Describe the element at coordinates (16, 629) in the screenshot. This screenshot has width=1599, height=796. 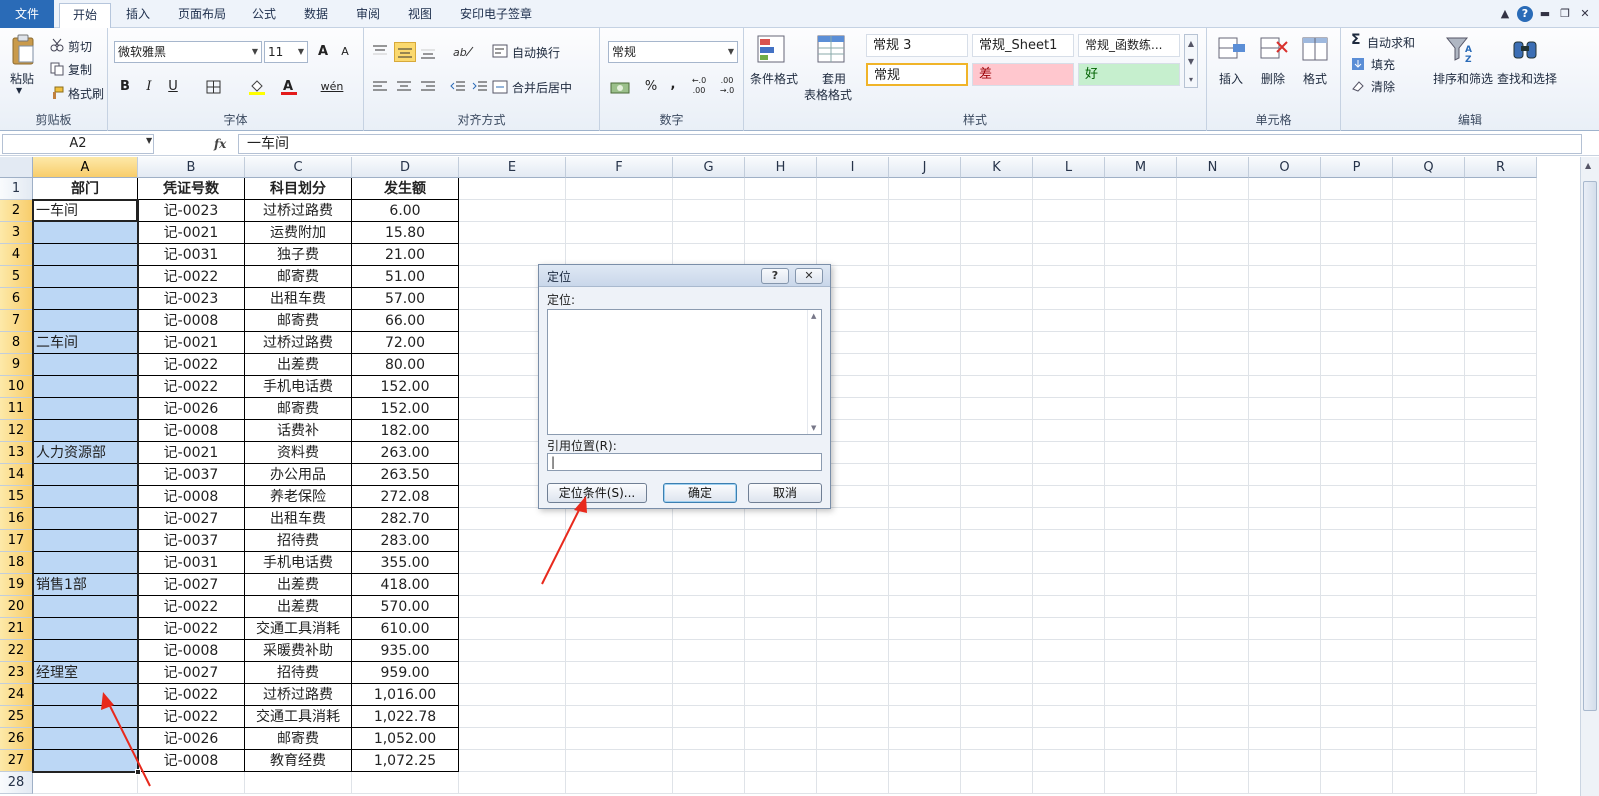
I see `row-header: 21` at that location.